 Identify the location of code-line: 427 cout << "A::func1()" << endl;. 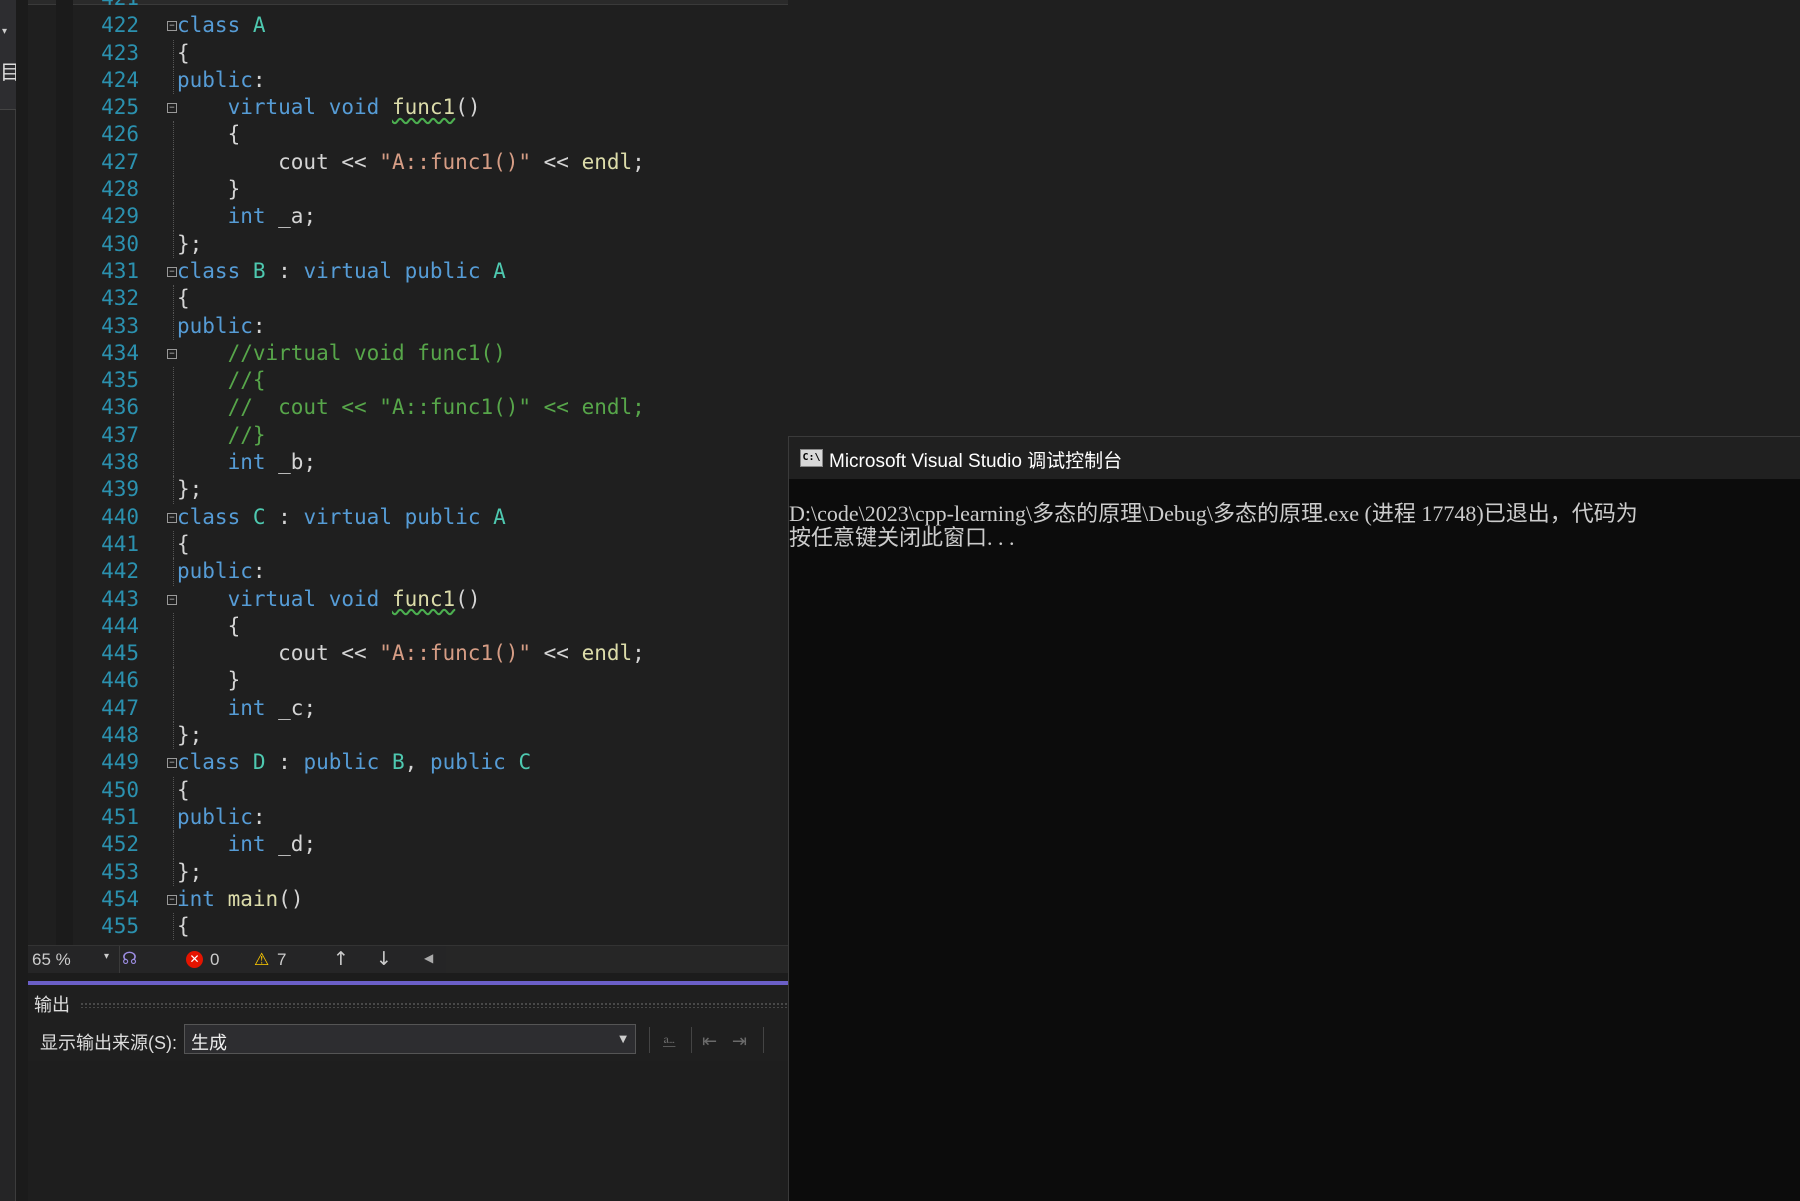
(430, 162).